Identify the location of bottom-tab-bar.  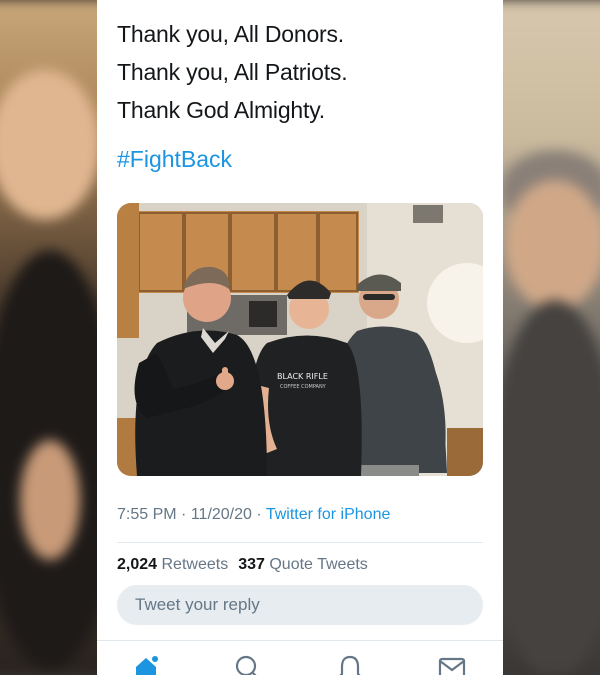
(300, 657).